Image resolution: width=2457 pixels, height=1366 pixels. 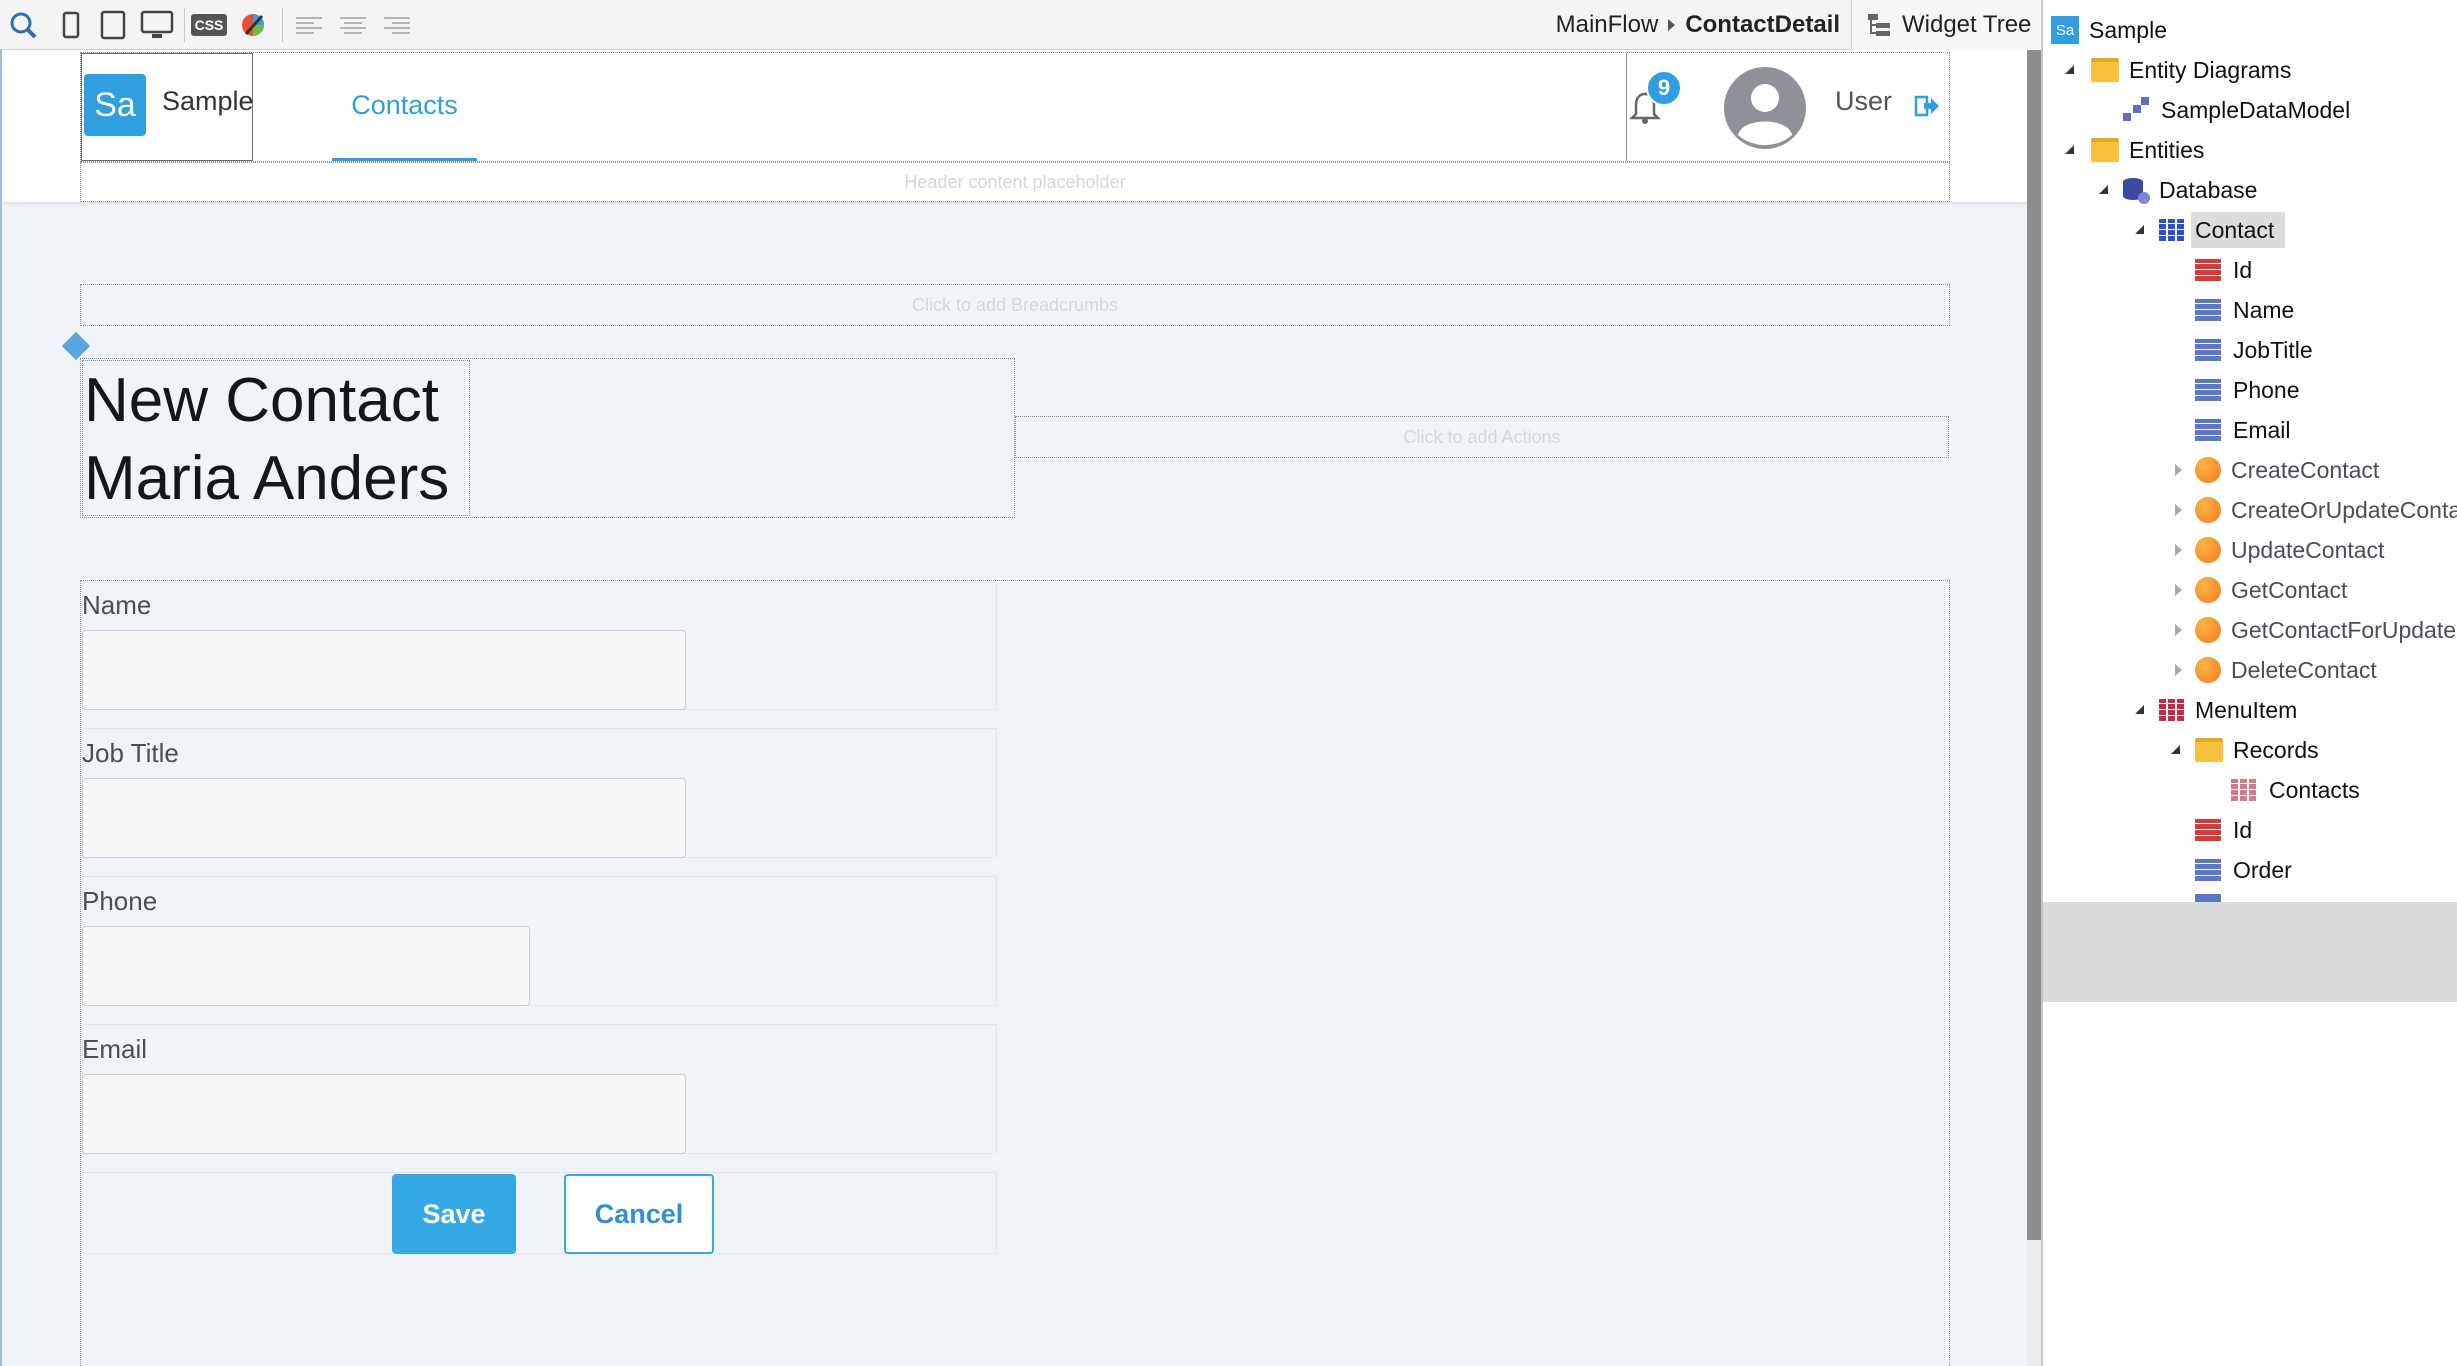 What do you see at coordinates (2314, 789) in the screenshot?
I see `tree-label: Contacts` at bounding box center [2314, 789].